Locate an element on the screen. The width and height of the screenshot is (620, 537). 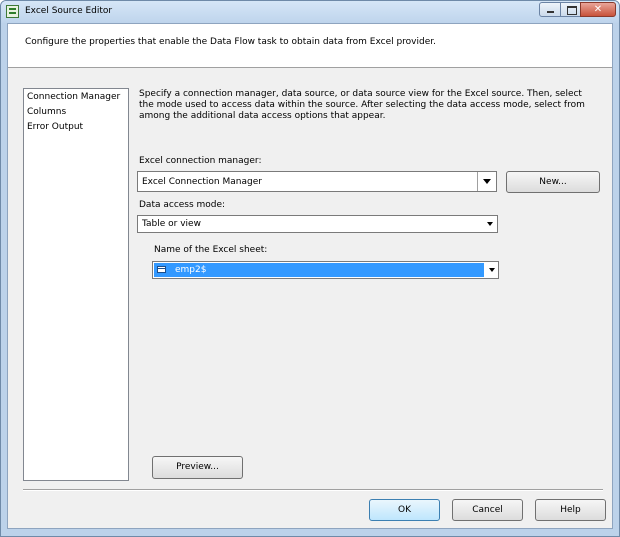
nav-item-columns: Columns is located at coordinates (46, 112).